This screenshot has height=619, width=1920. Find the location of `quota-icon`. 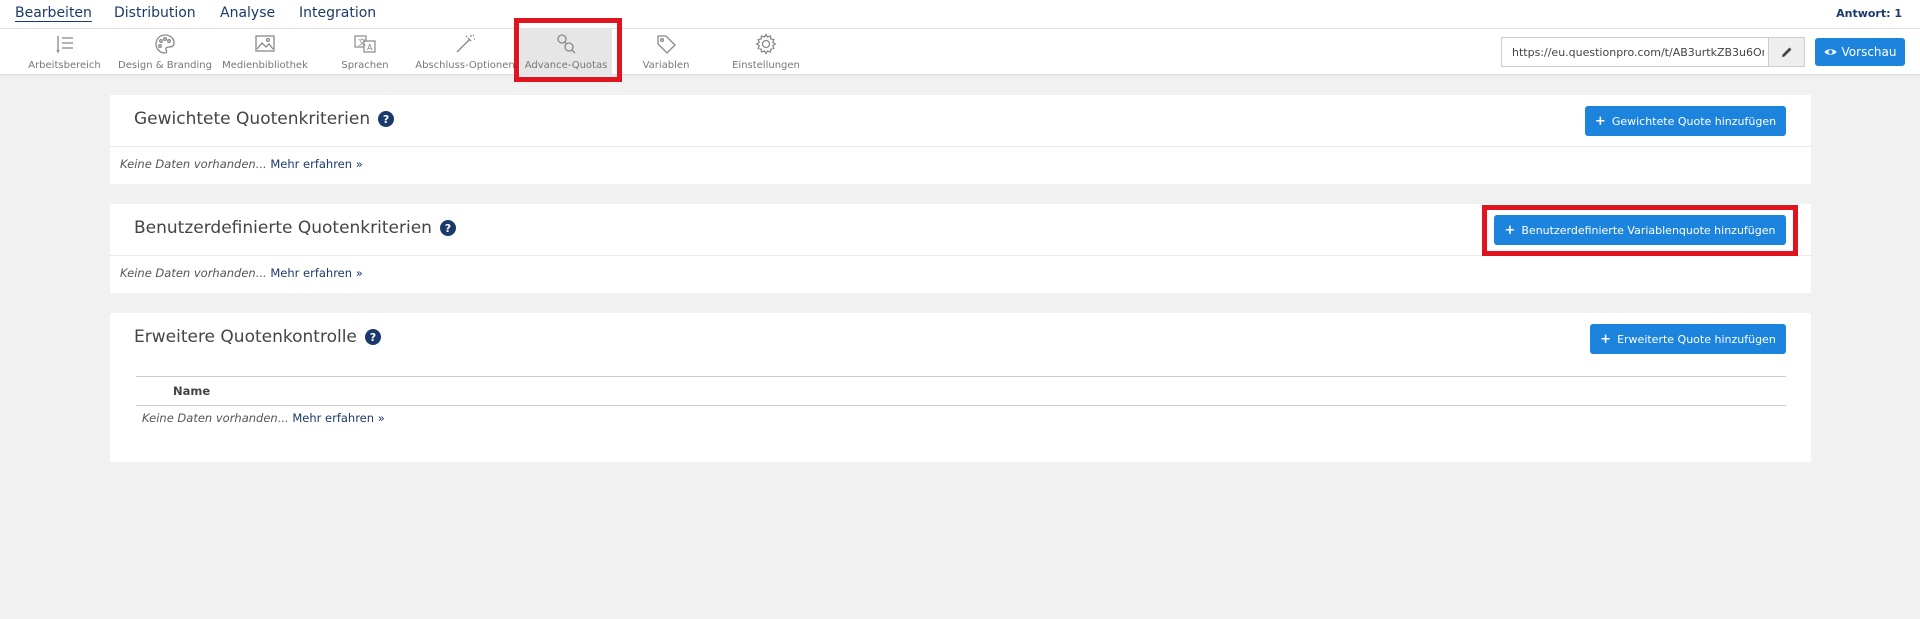

quota-icon is located at coordinates (566, 44).